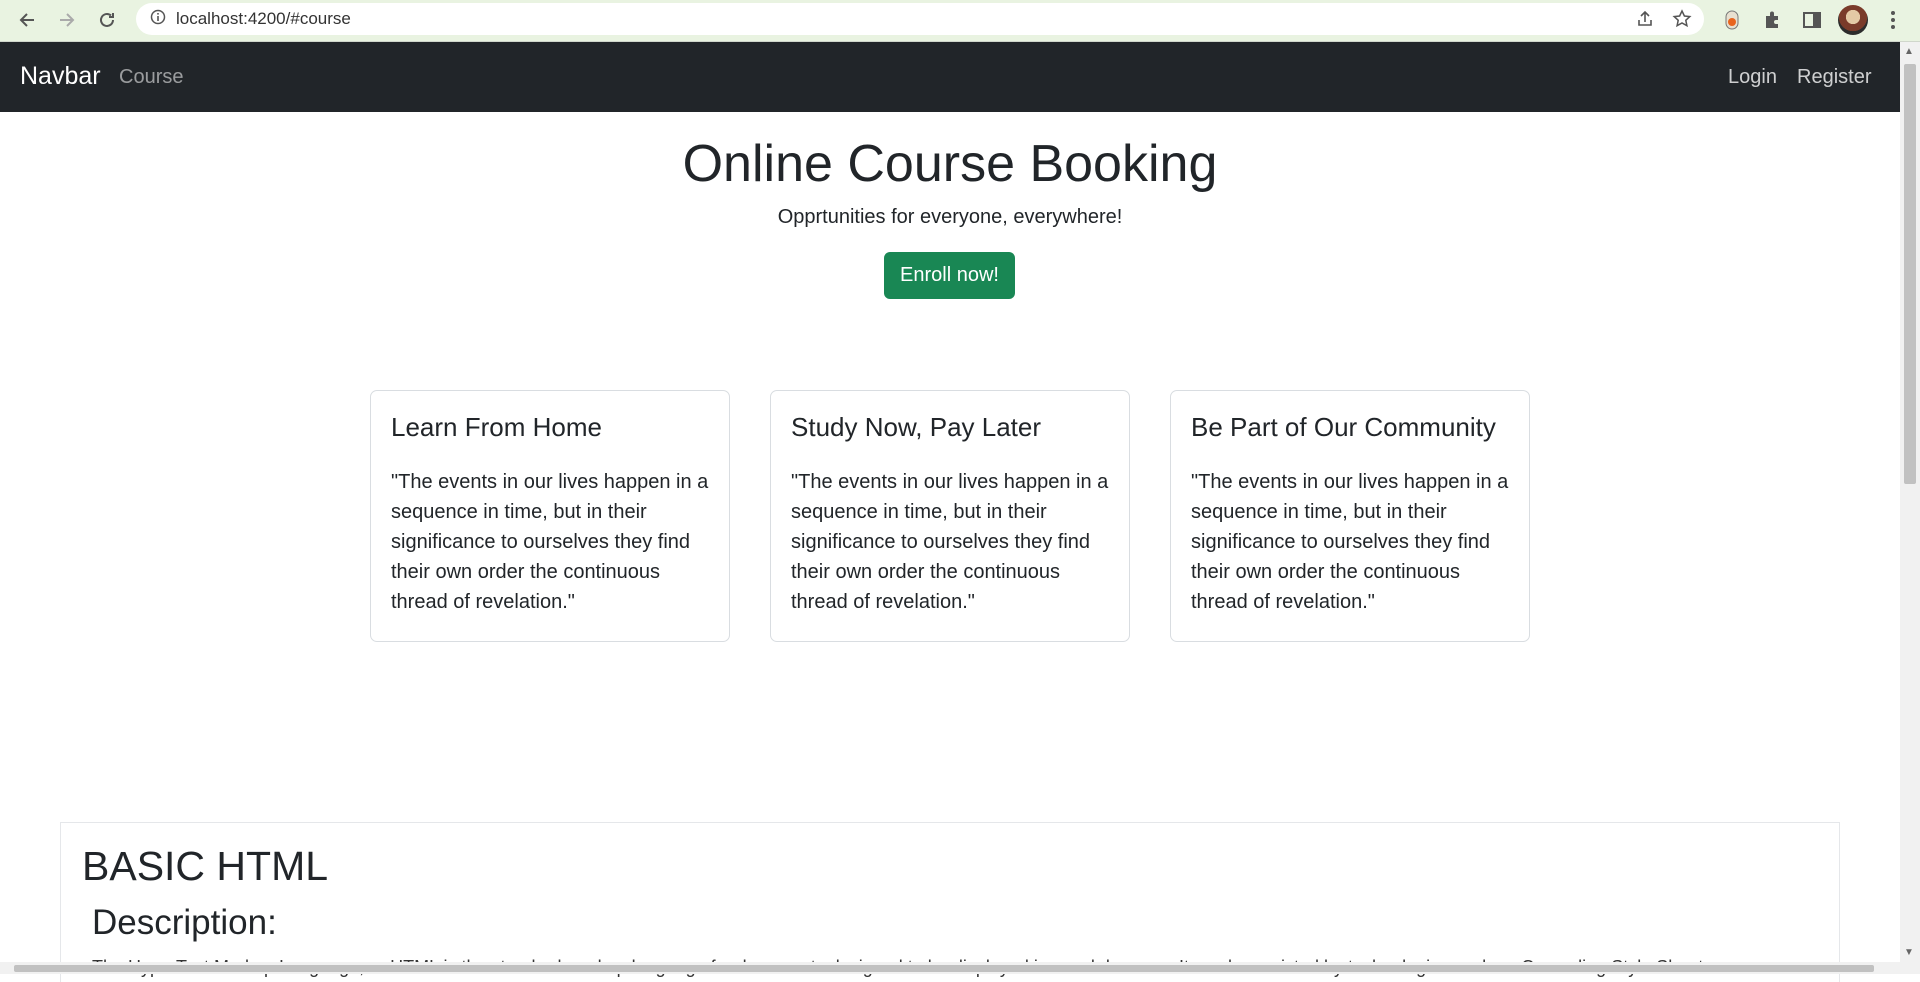  I want to click on browser-toolbar: localhost:4200/#course, so click(960, 21).